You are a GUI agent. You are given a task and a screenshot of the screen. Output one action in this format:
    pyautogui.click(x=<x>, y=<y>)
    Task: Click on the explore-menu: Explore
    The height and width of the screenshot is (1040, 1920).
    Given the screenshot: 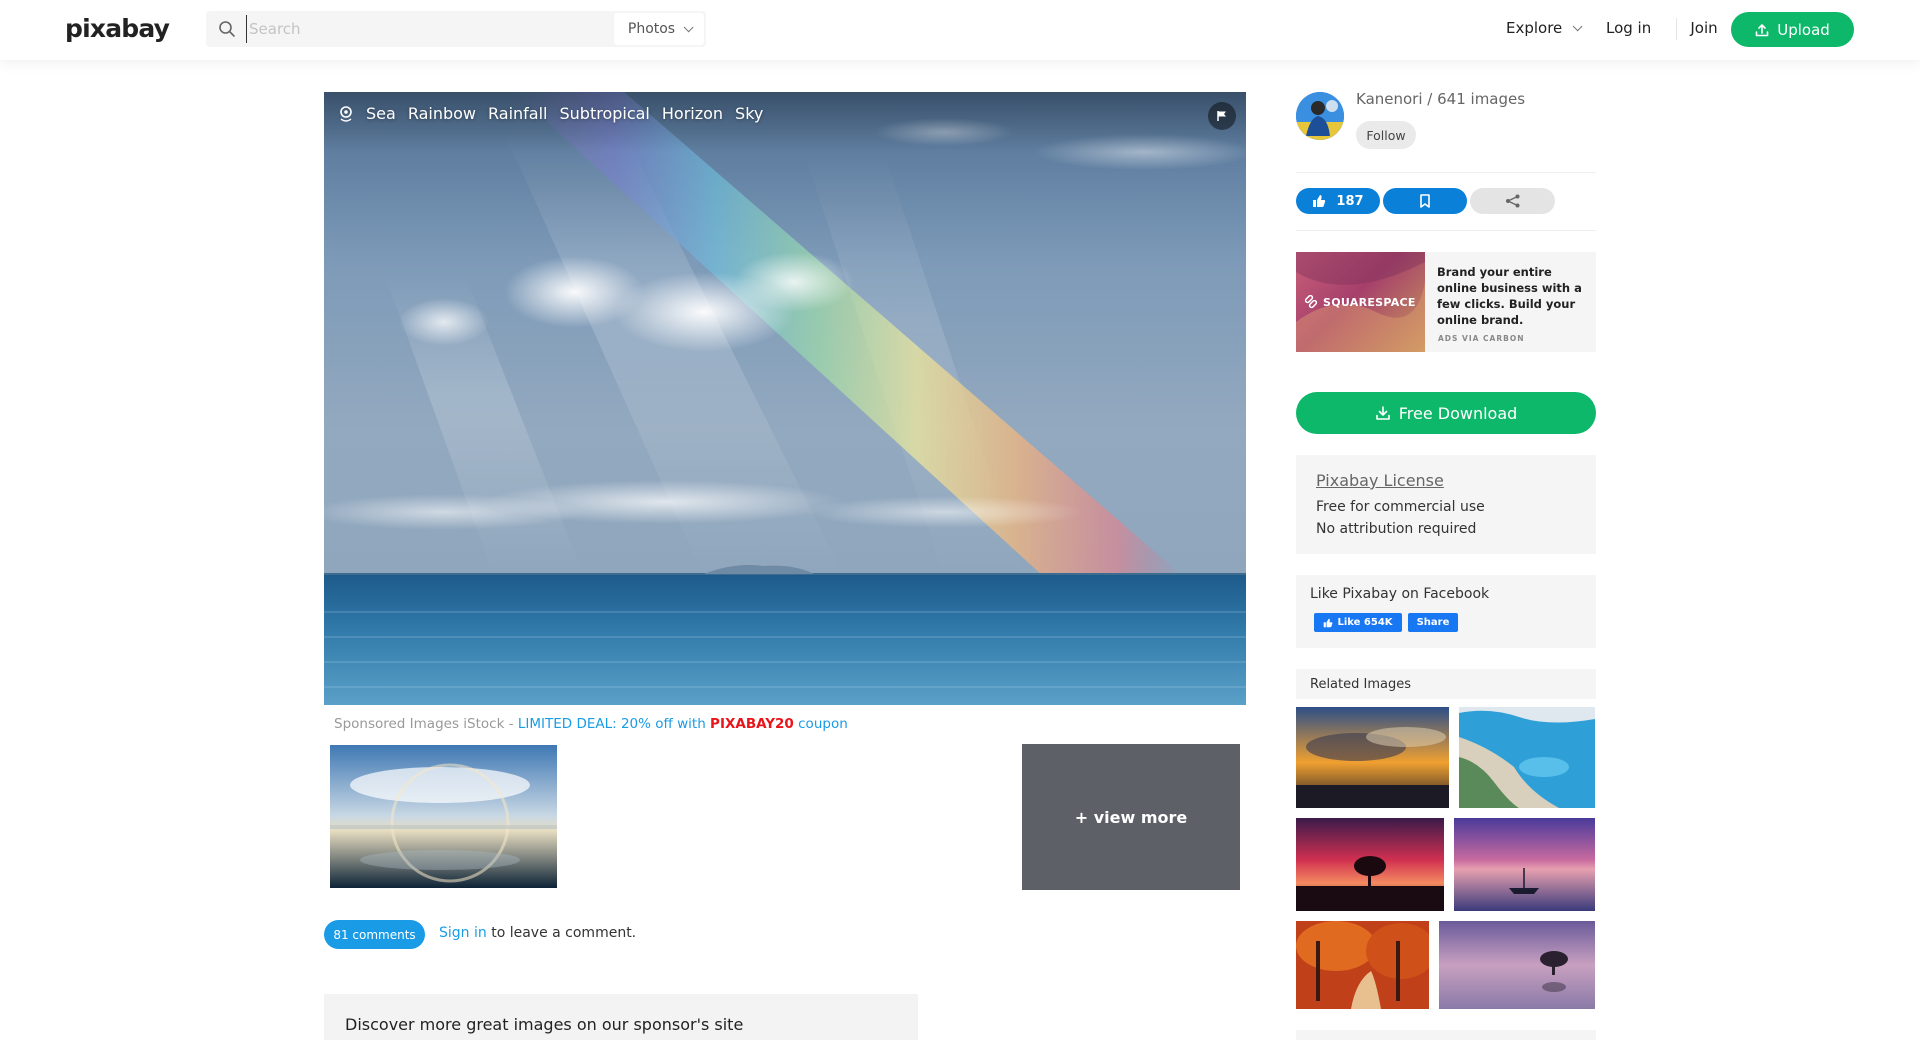 What is the action you would take?
    pyautogui.click(x=1544, y=28)
    